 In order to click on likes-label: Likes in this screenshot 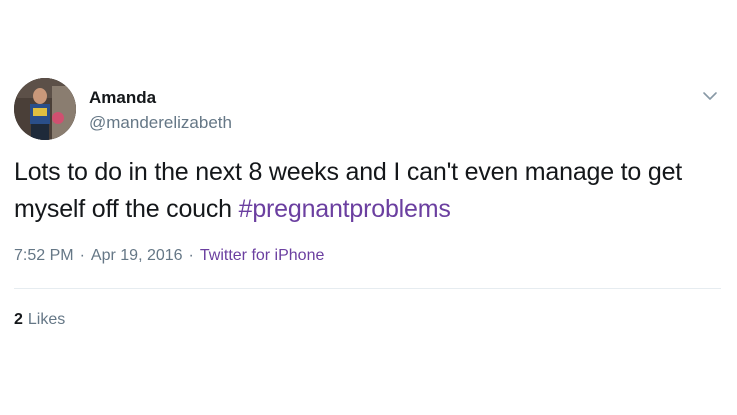, I will do `click(46, 319)`.